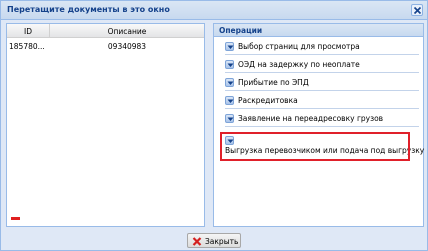 This screenshot has height=251, width=428. What do you see at coordinates (315, 146) in the screenshot?
I see `highlight-box` at bounding box center [315, 146].